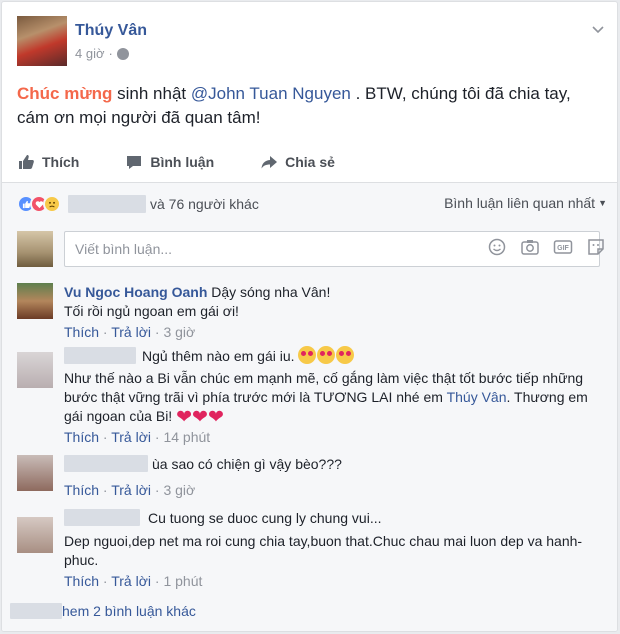 This screenshot has height=634, width=620. Describe the element at coordinates (602, 203) in the screenshot. I see `caret-down-icon: ▼` at that location.